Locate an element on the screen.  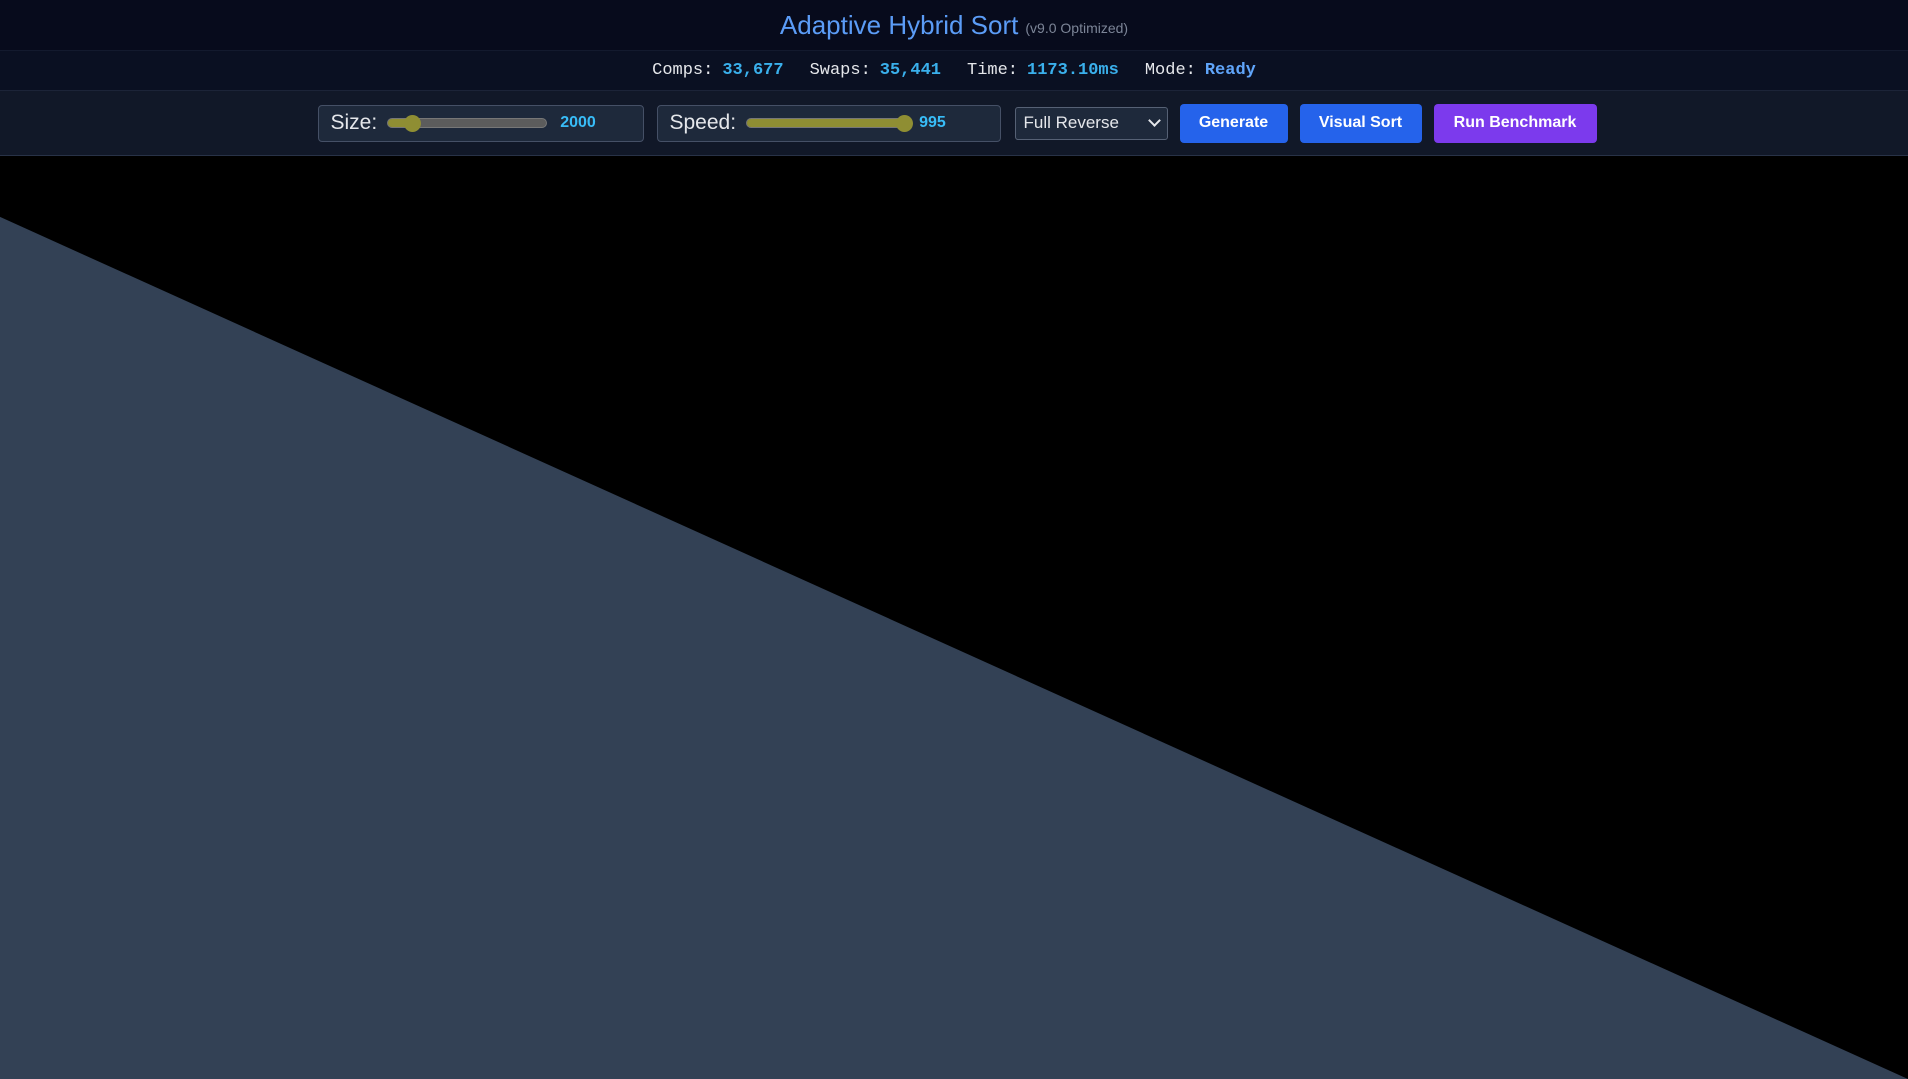
stat-mode-value: Ready is located at coordinates (1230, 70).